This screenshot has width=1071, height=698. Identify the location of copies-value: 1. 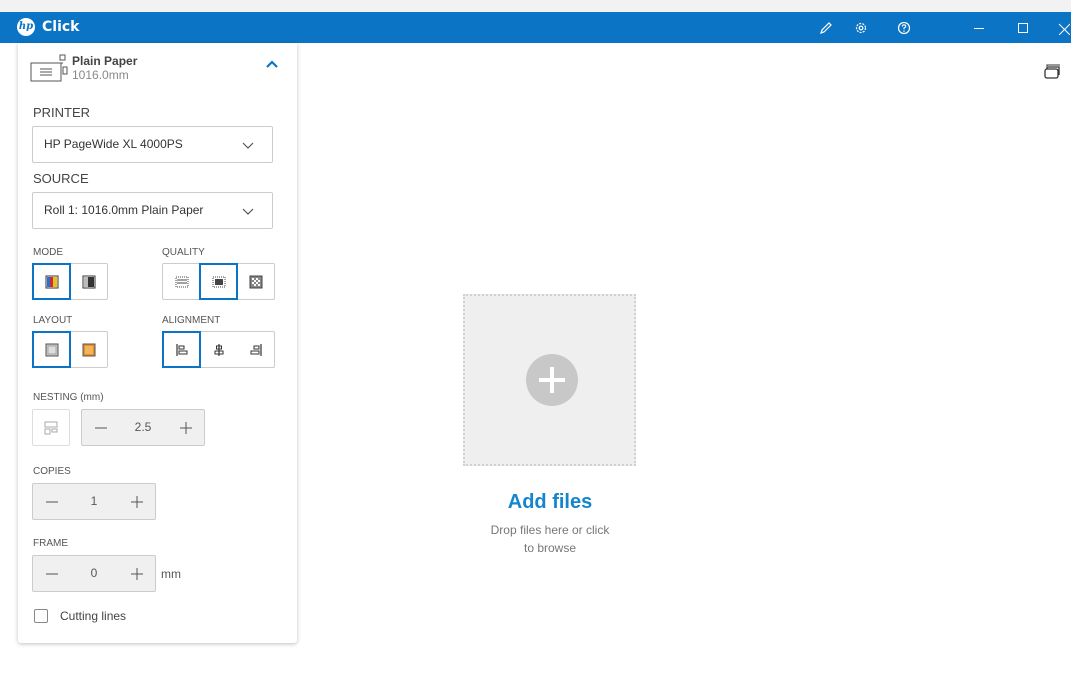
(94, 501).